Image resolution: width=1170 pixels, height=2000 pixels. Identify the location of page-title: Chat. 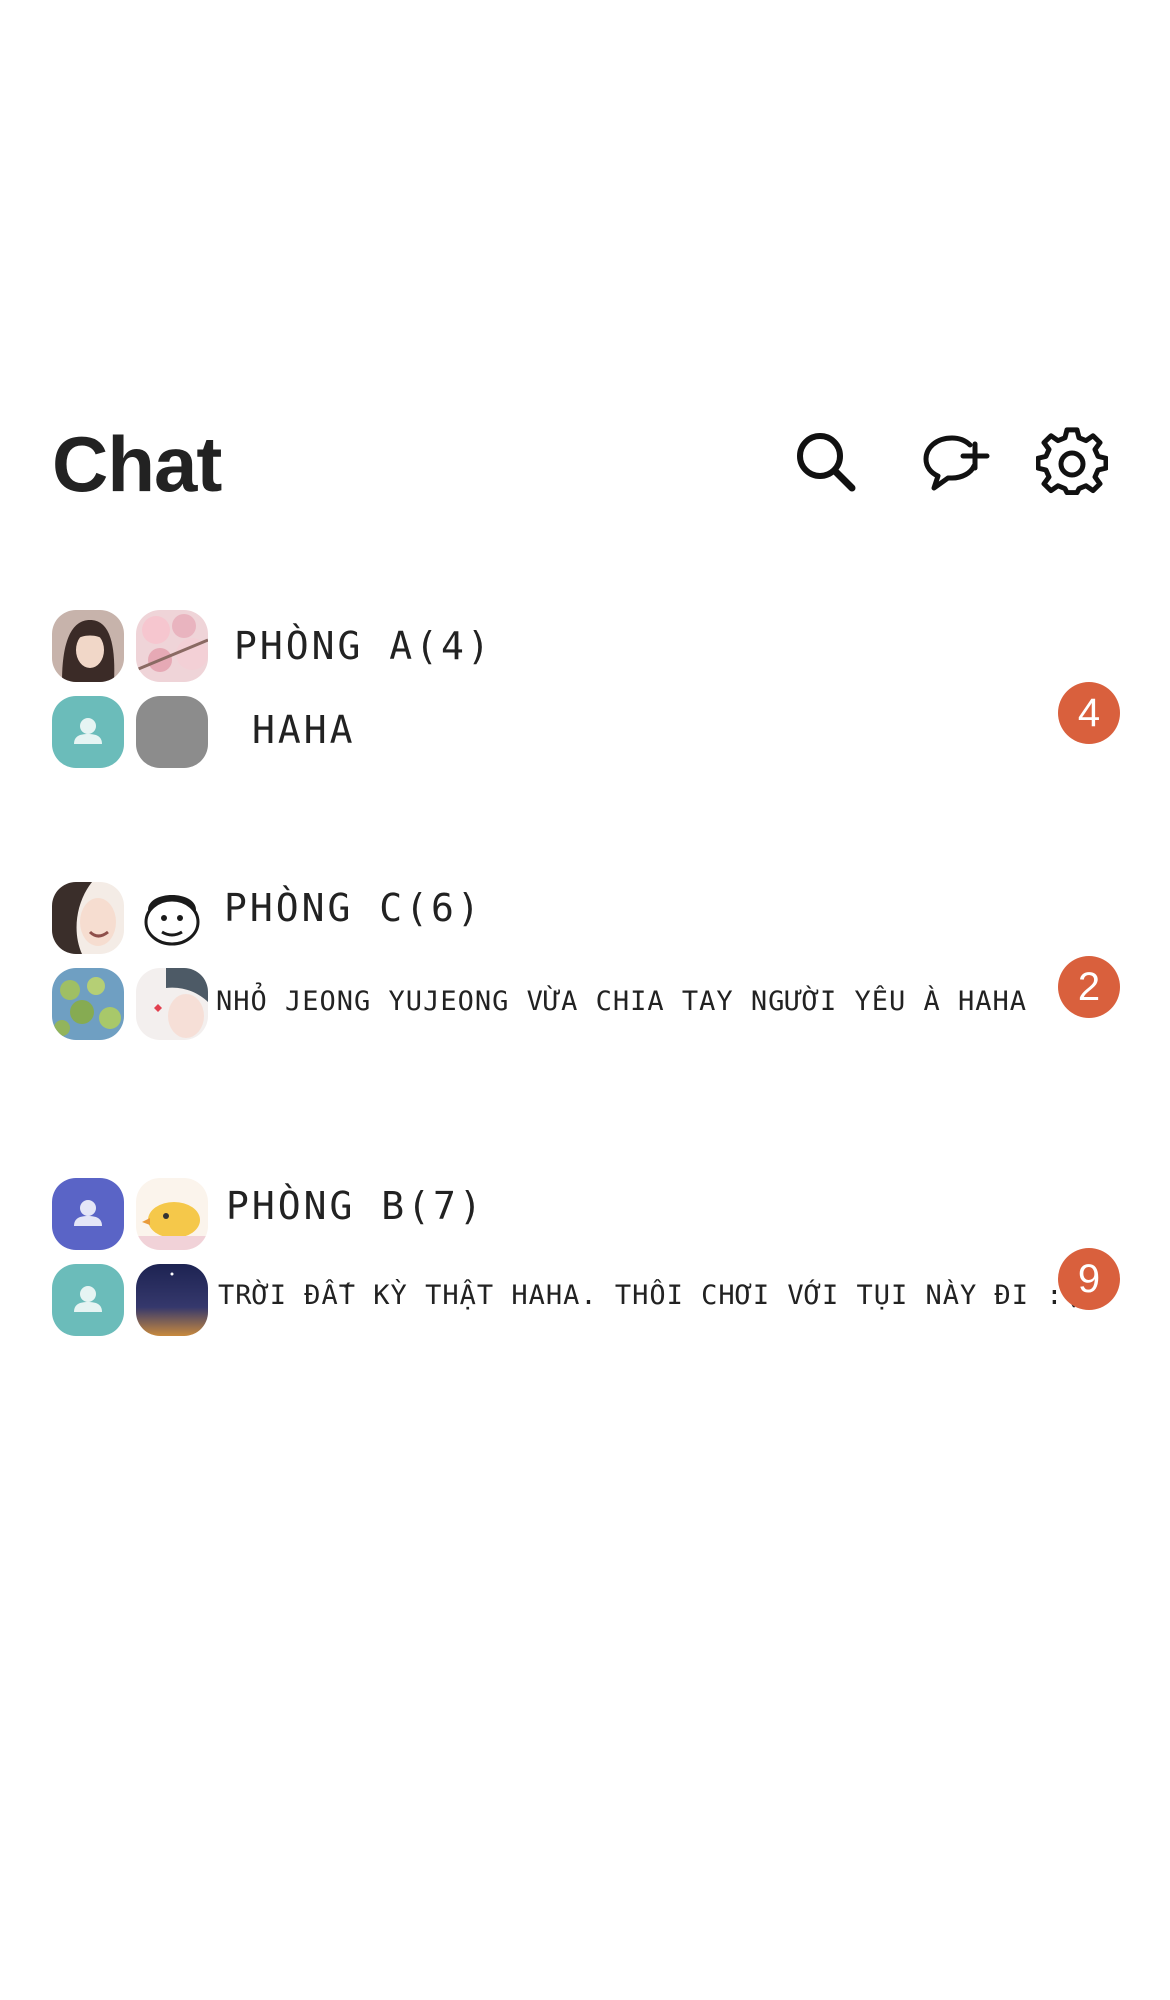
(137, 464).